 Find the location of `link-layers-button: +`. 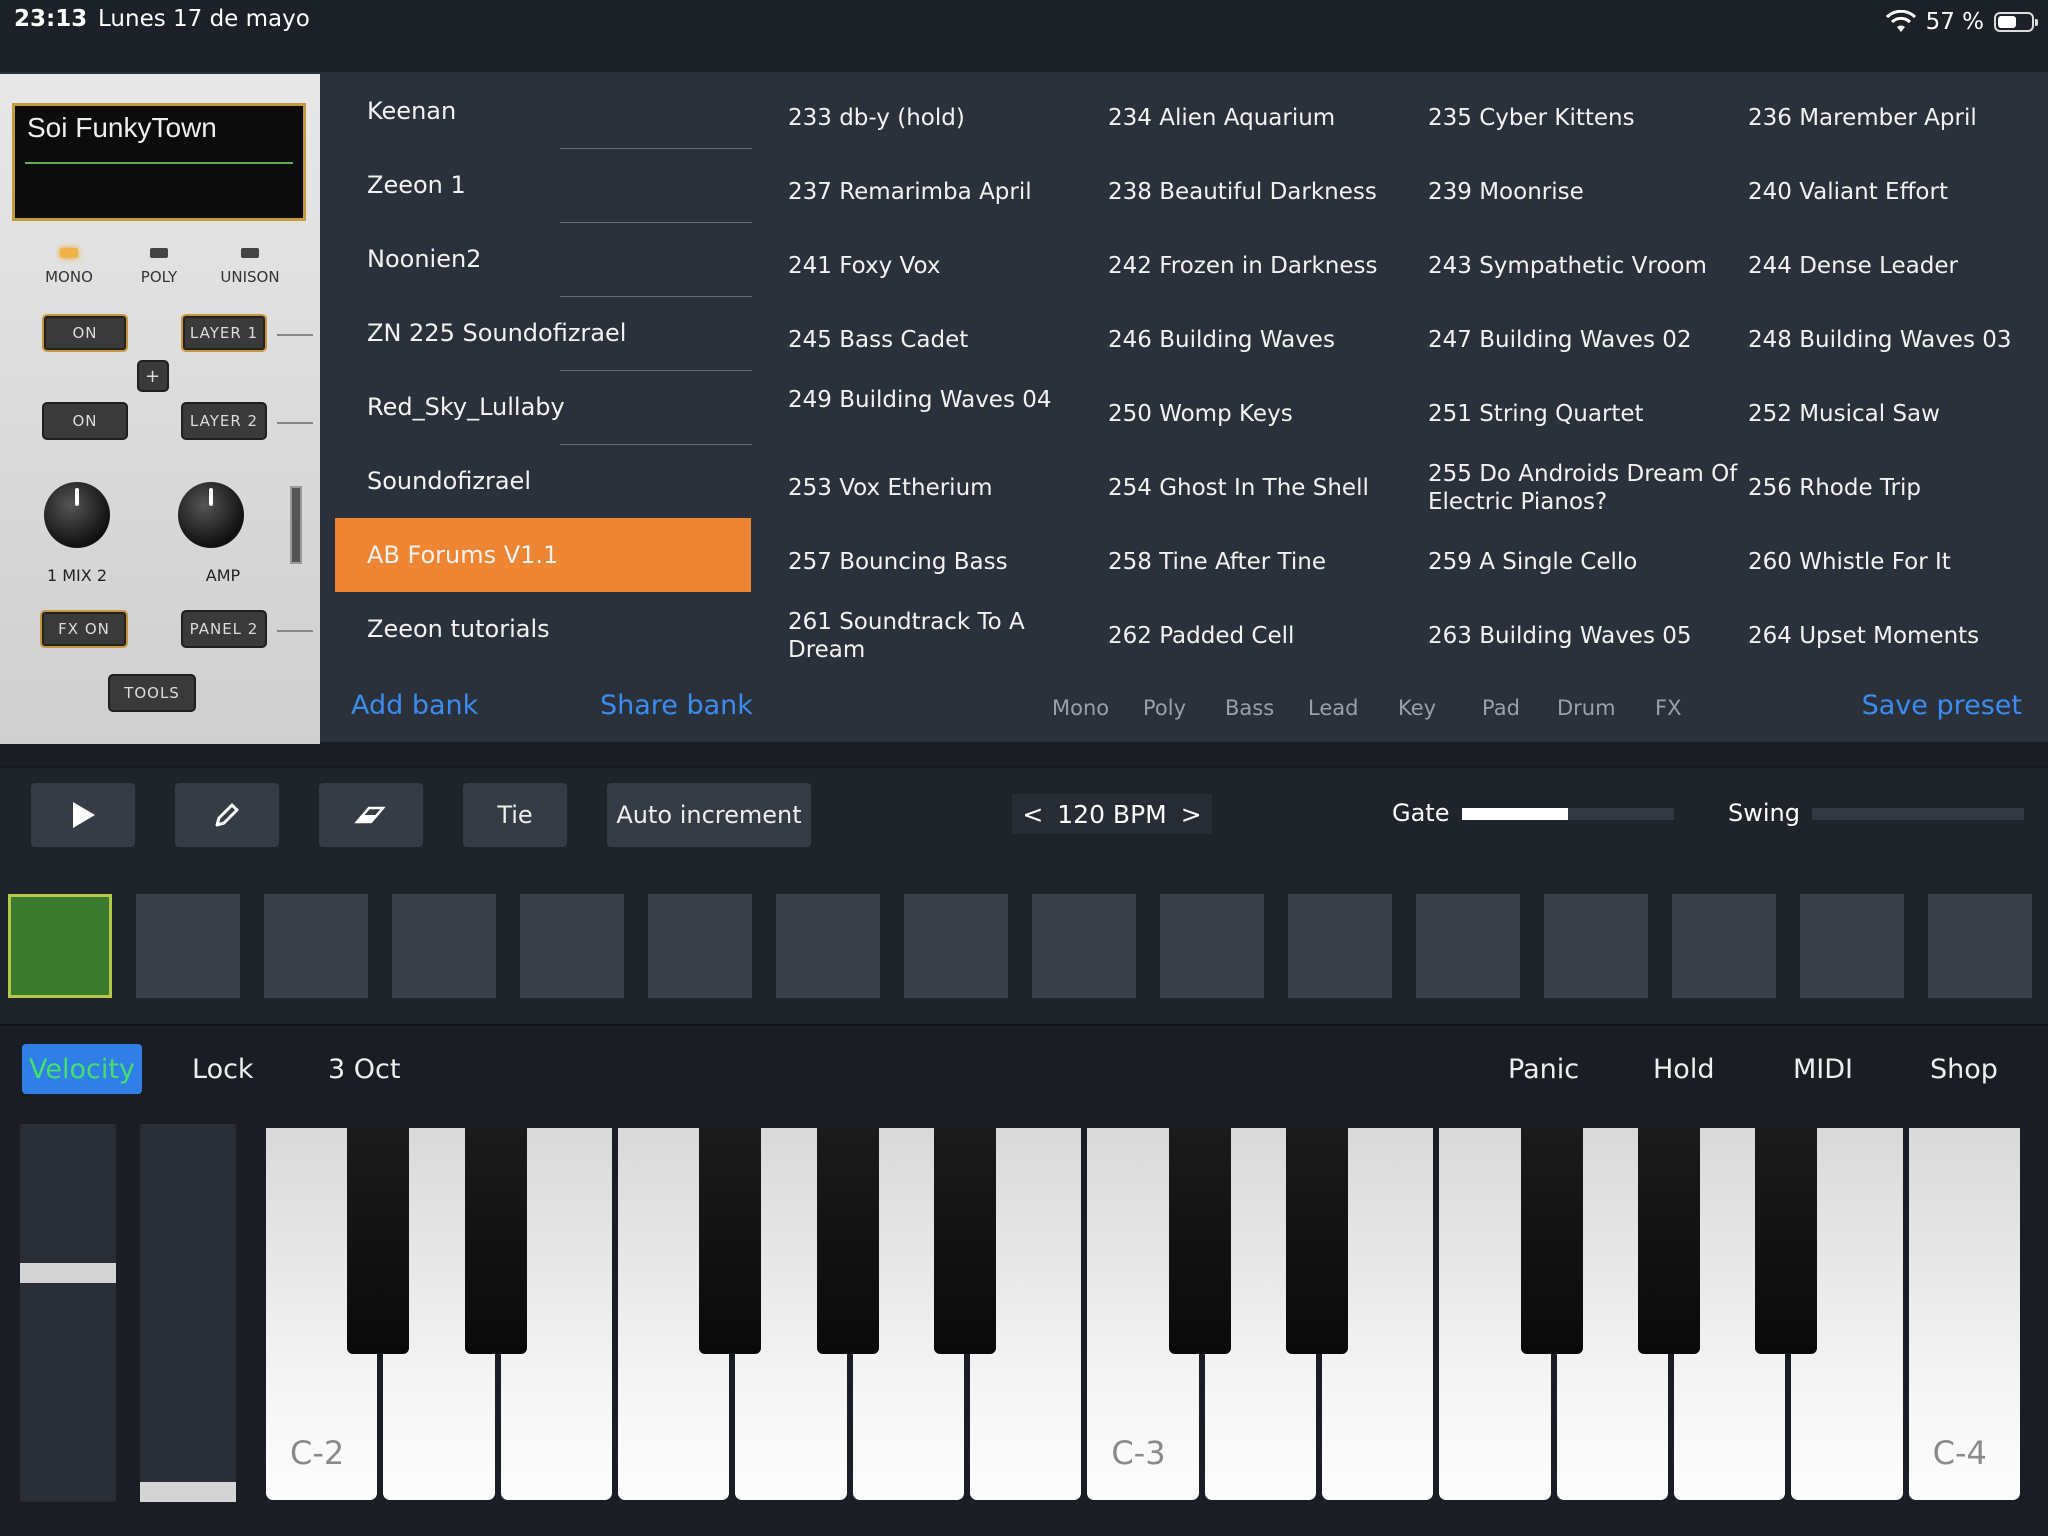

link-layers-button: + is located at coordinates (153, 376).